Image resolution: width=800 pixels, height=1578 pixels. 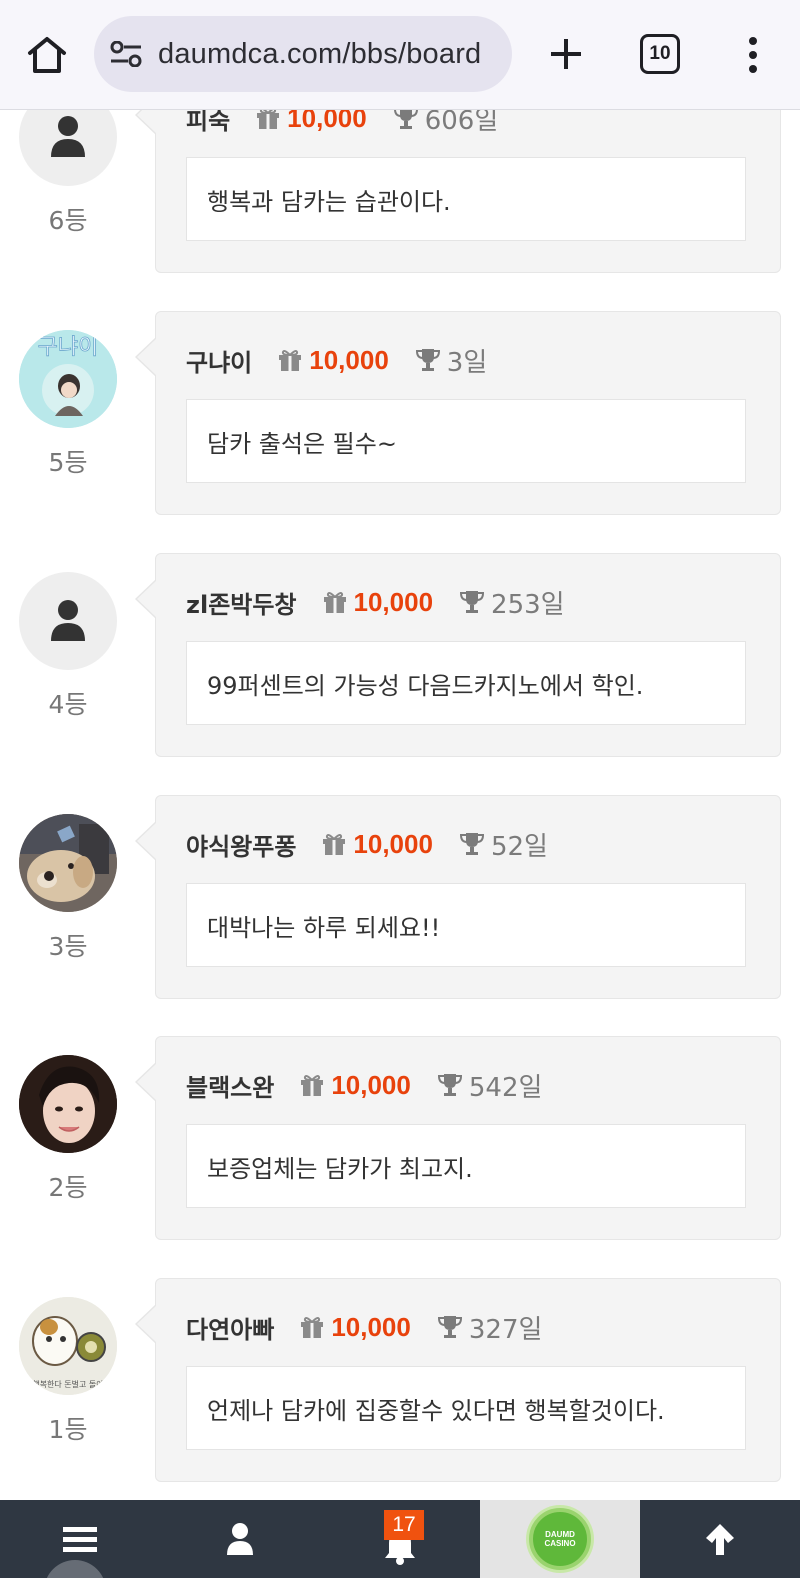 What do you see at coordinates (340, 1168) in the screenshot?
I see `comment-text: 보증업체는 담카가 최고지.` at bounding box center [340, 1168].